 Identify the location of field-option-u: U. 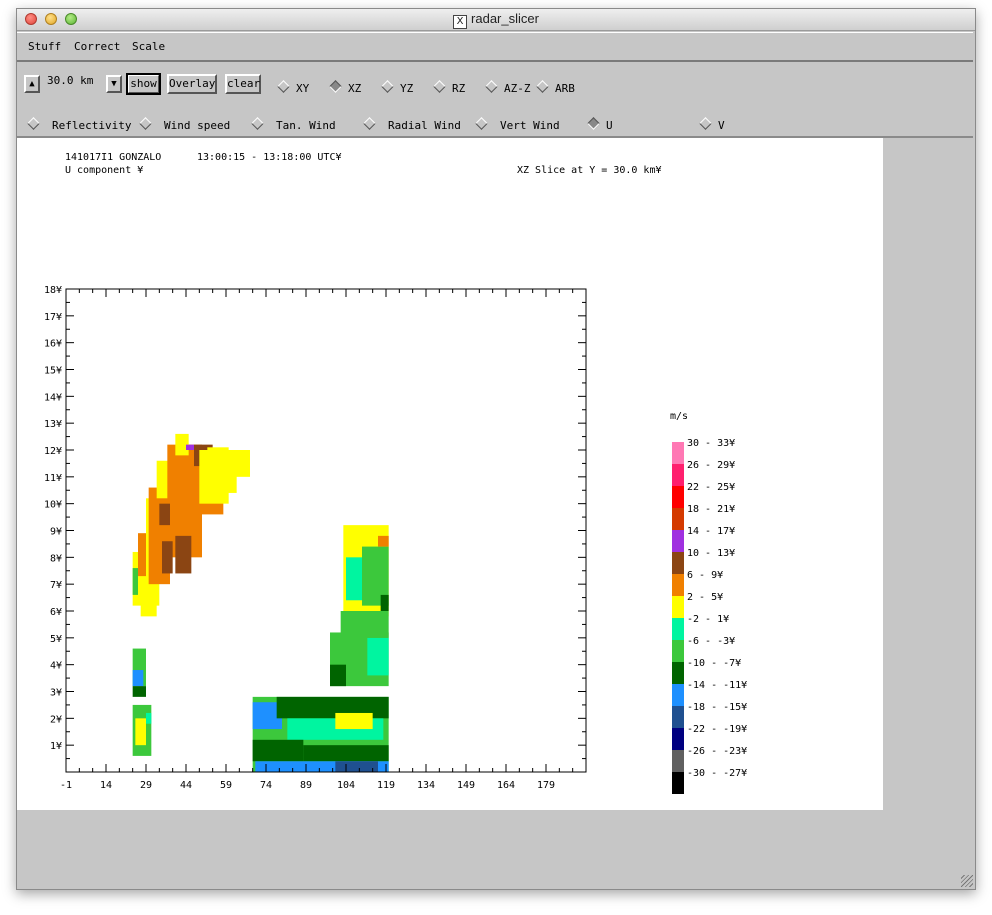
(600, 124).